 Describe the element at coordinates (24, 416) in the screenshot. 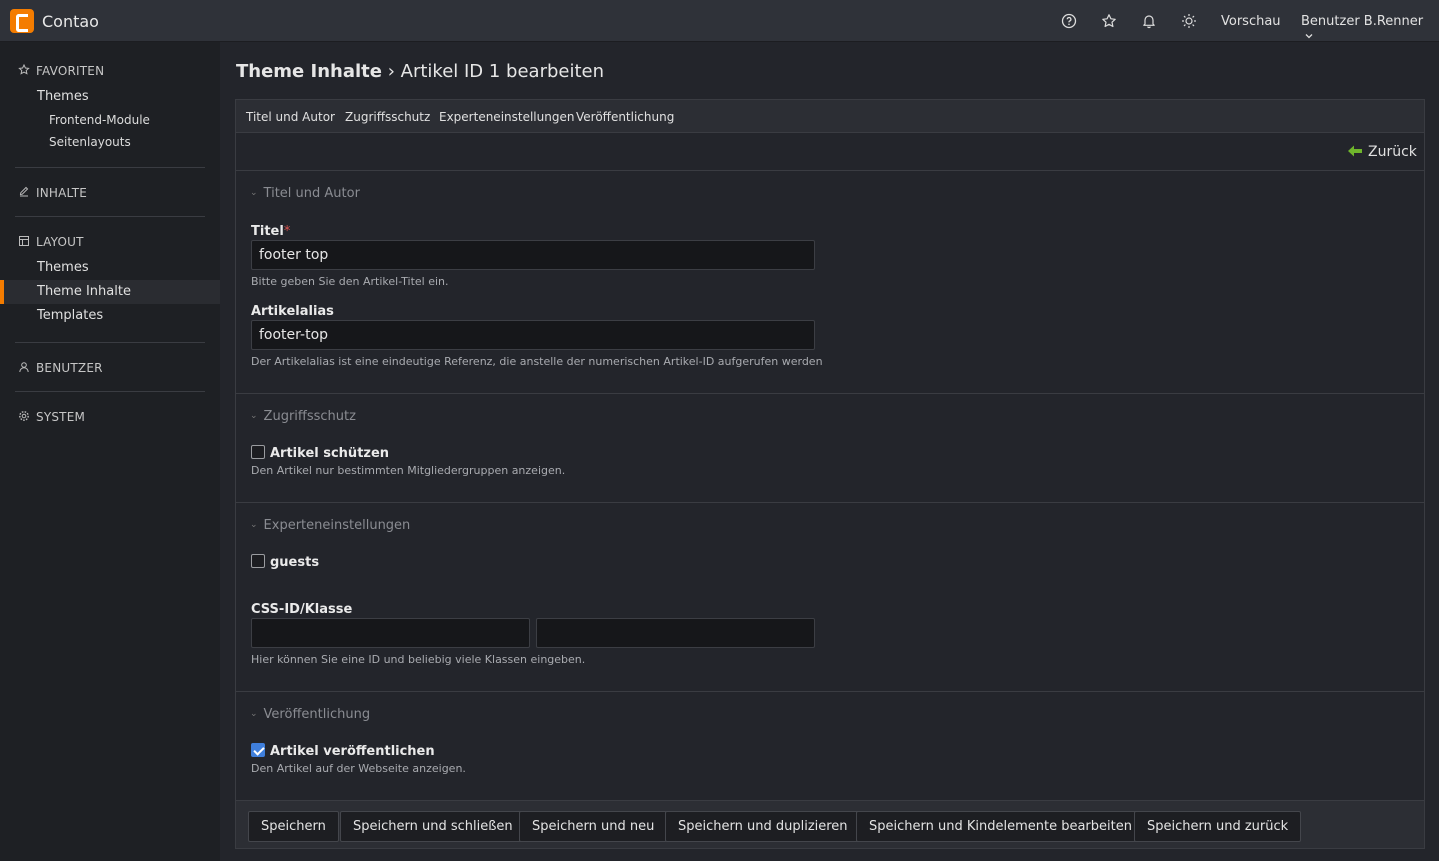

I see `gear-icon` at that location.